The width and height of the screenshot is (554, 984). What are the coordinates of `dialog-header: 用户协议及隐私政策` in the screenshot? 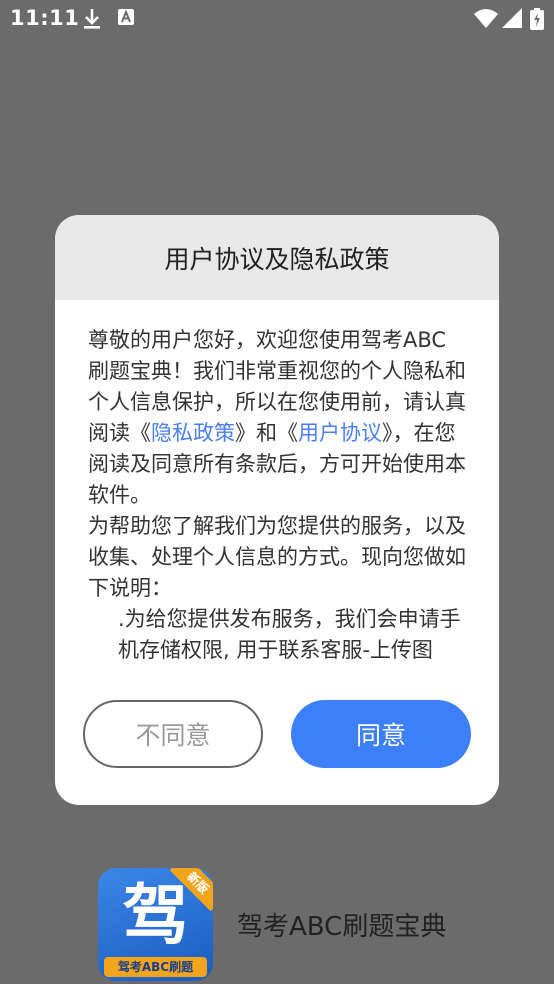 It's located at (277, 257).